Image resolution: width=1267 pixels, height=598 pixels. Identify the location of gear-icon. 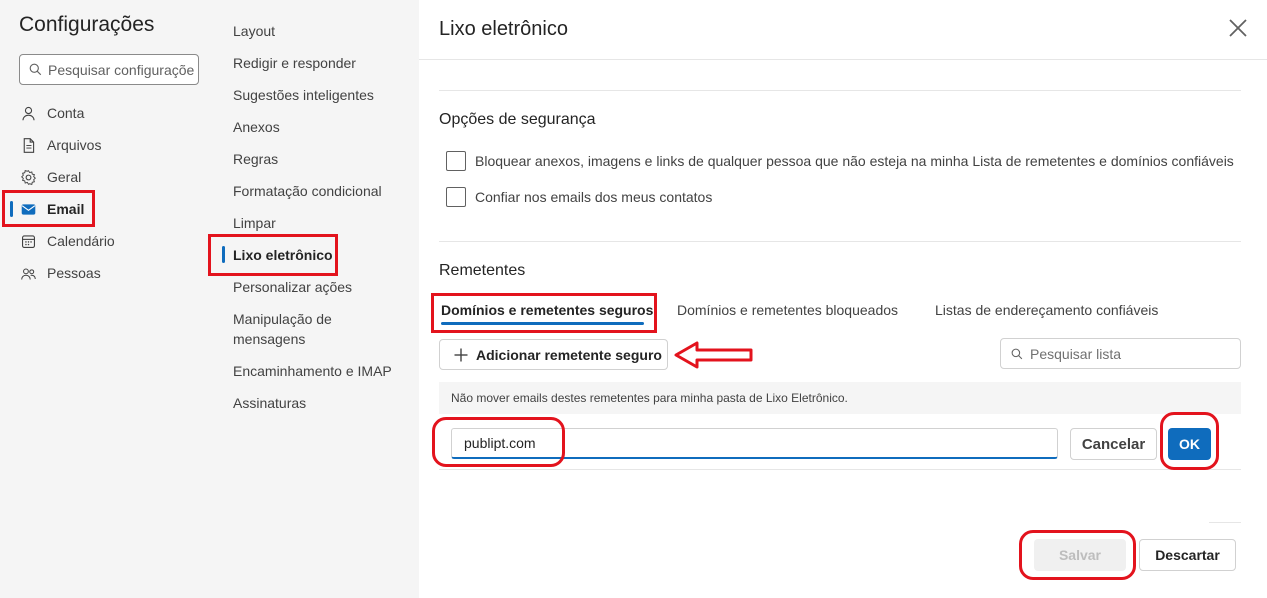
(28, 177).